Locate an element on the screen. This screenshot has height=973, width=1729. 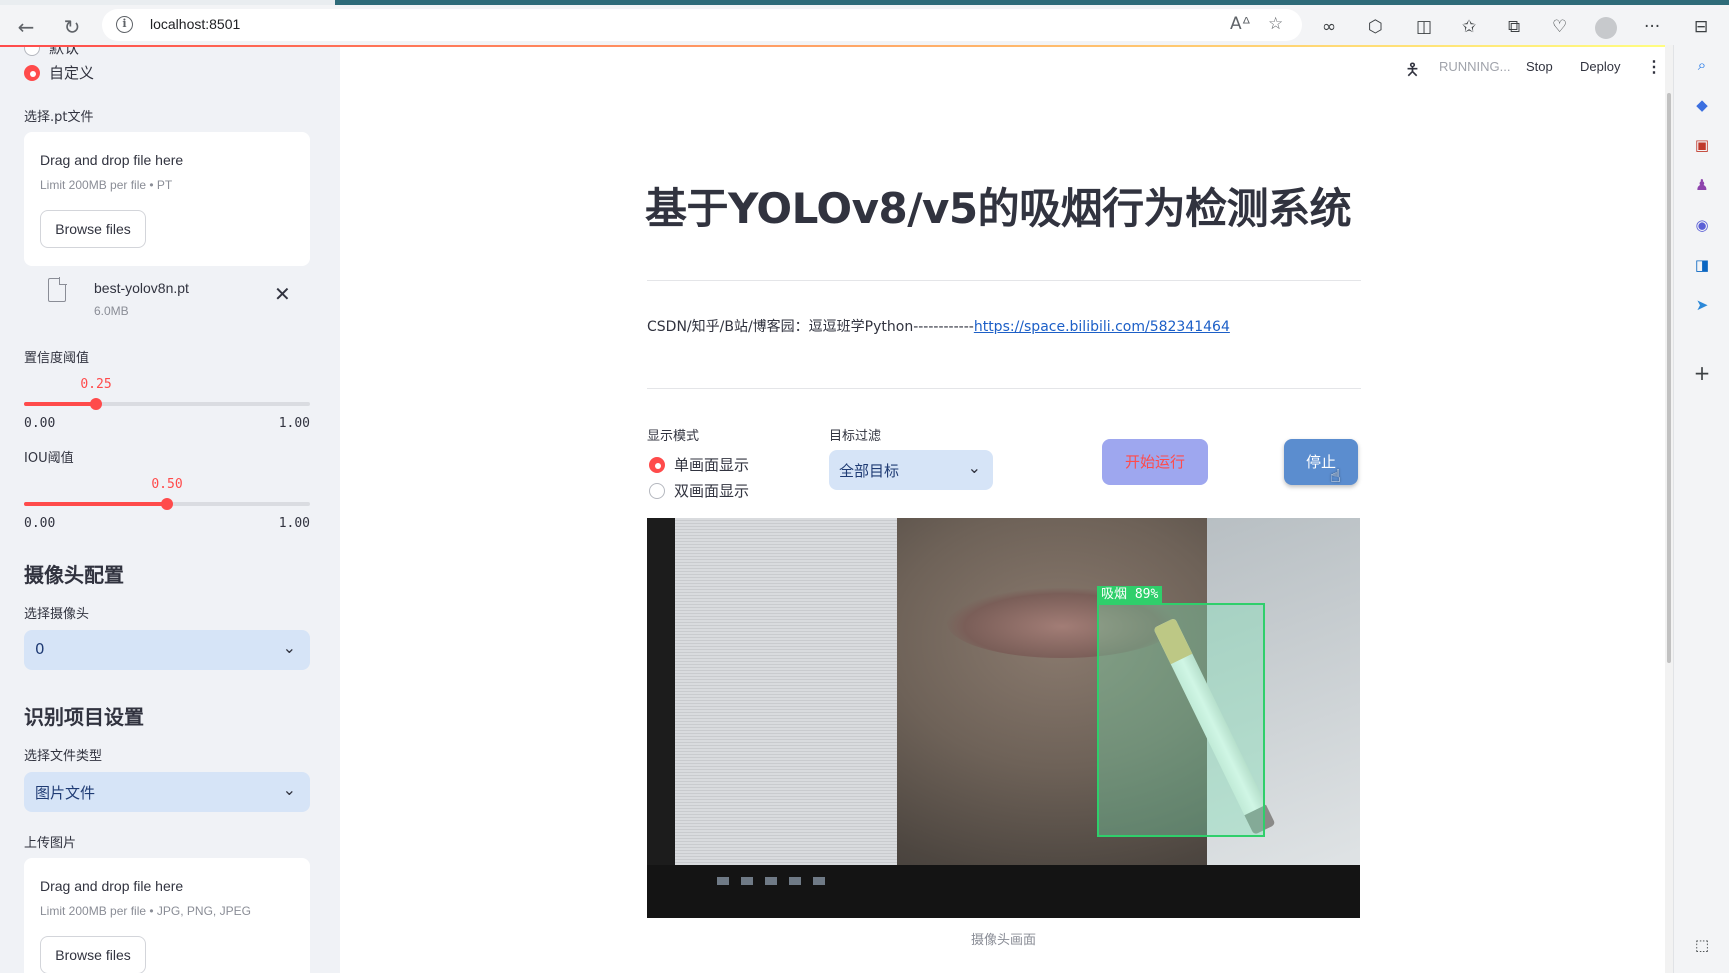
bilibili-link: https://space.bilibili.com/582341464 is located at coordinates (1102, 327).